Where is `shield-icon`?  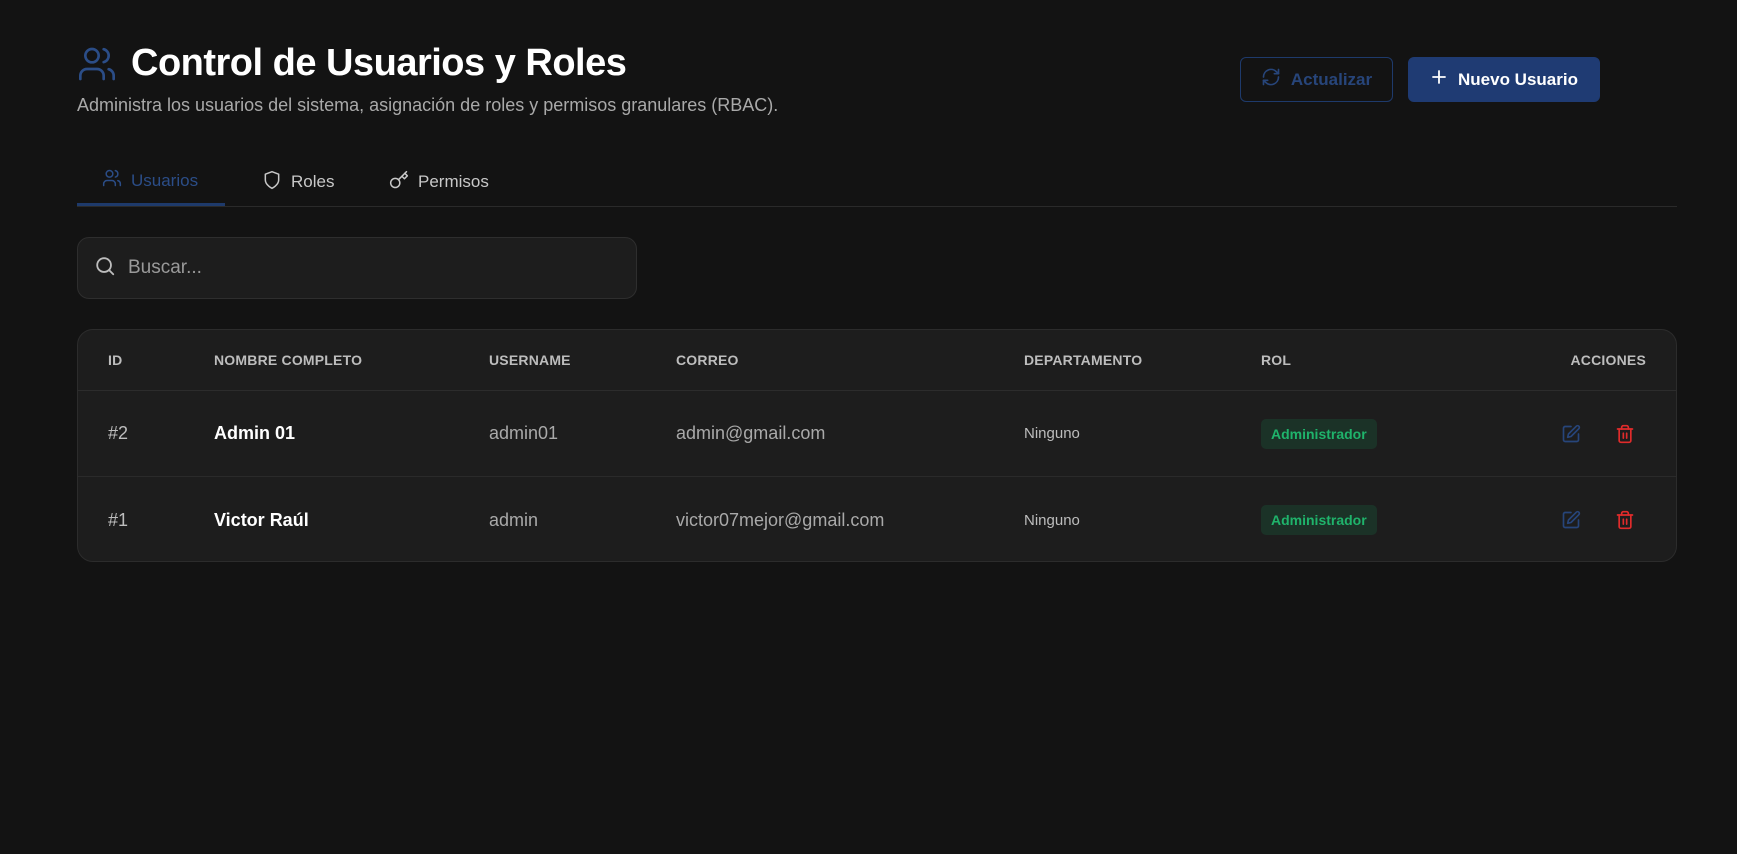 shield-icon is located at coordinates (272, 182).